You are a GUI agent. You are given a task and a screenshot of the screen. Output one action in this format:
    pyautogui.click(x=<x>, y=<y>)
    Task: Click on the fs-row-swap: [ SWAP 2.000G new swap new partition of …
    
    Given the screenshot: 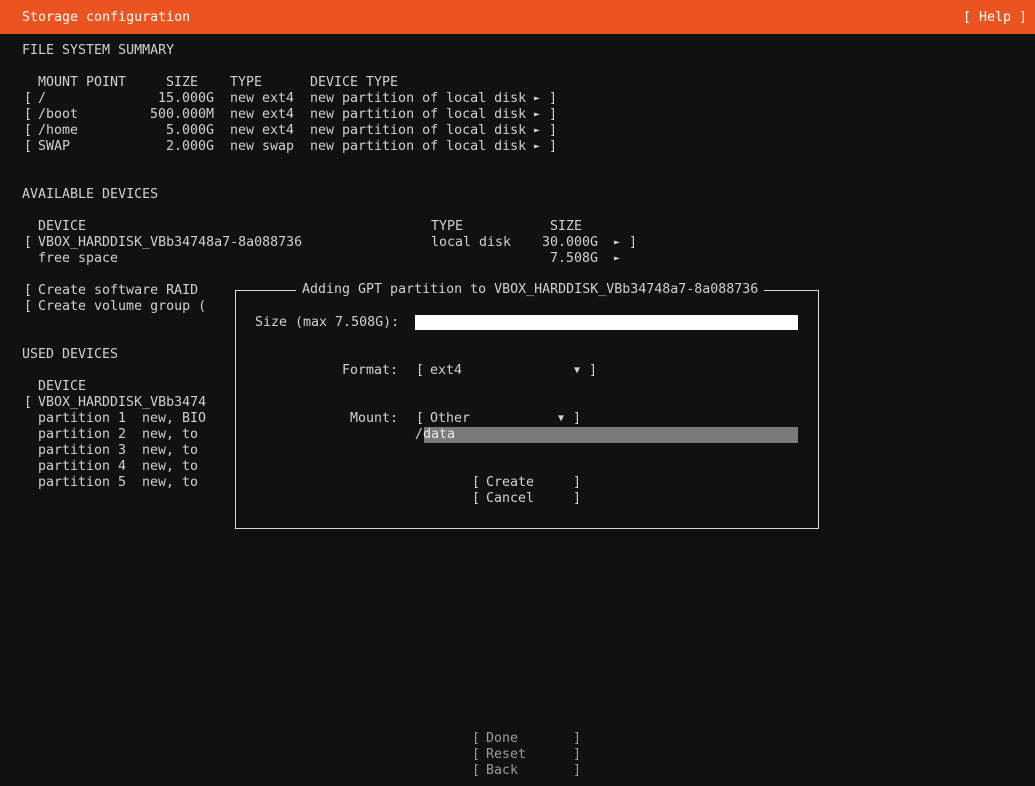 What is the action you would take?
    pyautogui.click(x=280, y=147)
    